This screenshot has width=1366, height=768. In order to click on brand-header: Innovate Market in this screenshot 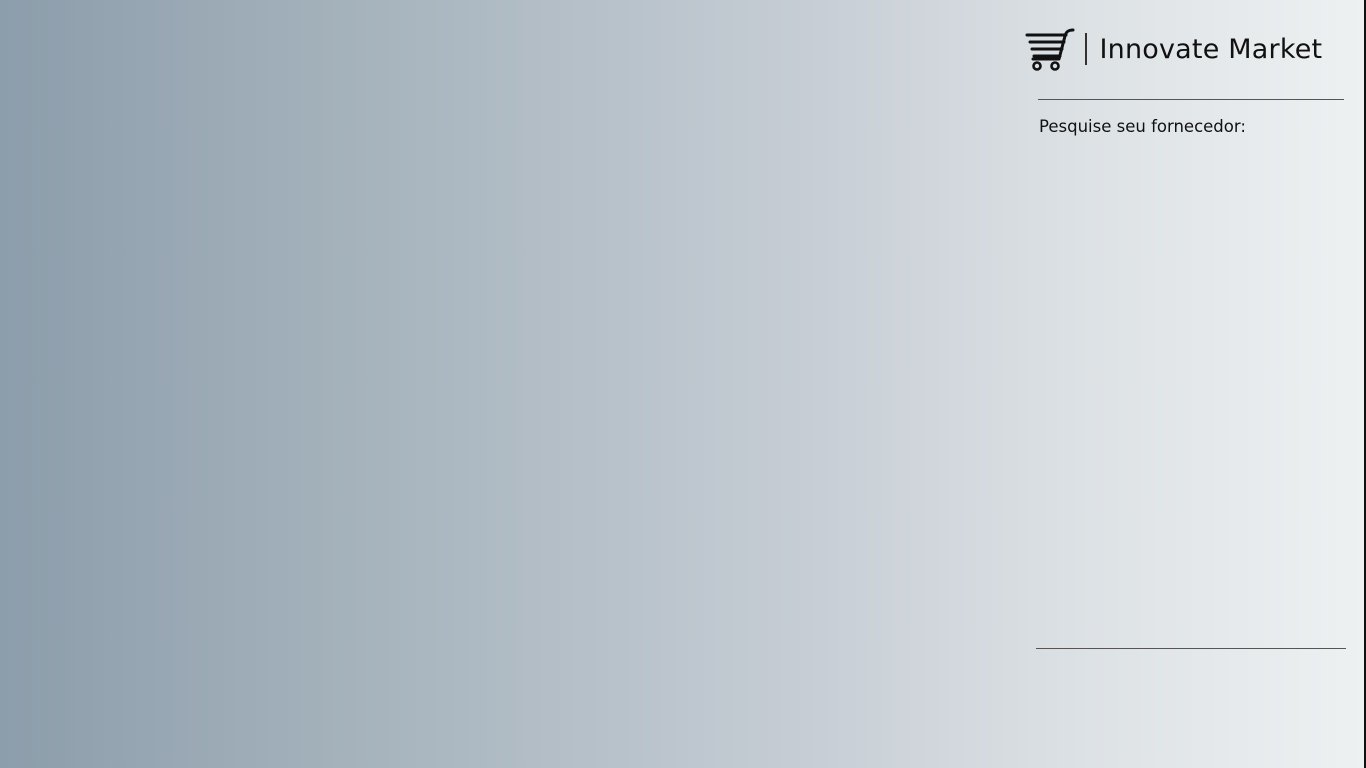, I will do `click(1173, 49)`.